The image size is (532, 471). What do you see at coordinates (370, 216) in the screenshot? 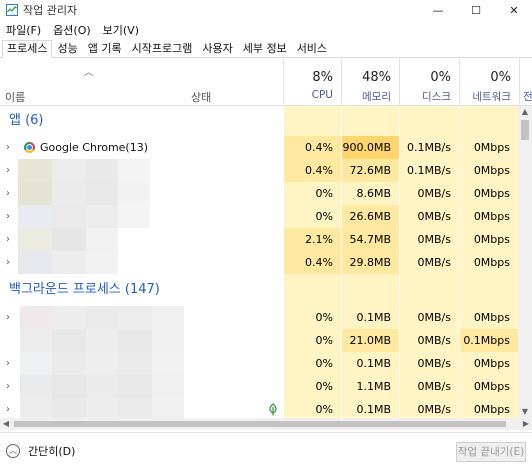
I see `memory-cell: 26.6MB` at bounding box center [370, 216].